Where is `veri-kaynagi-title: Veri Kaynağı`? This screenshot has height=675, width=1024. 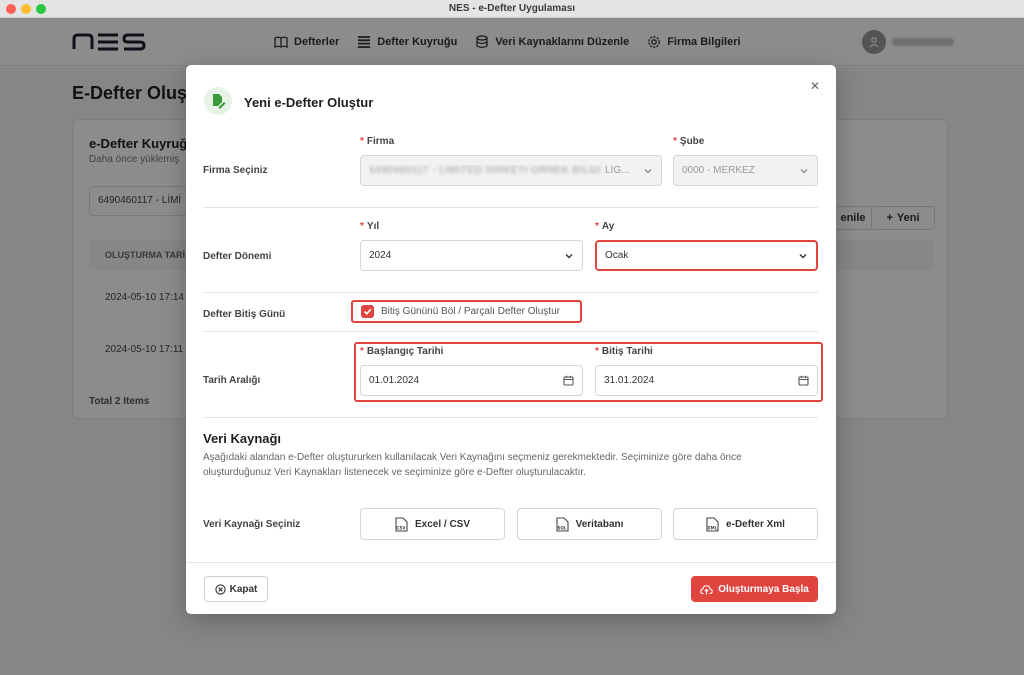 veri-kaynagi-title: Veri Kaynağı is located at coordinates (242, 438).